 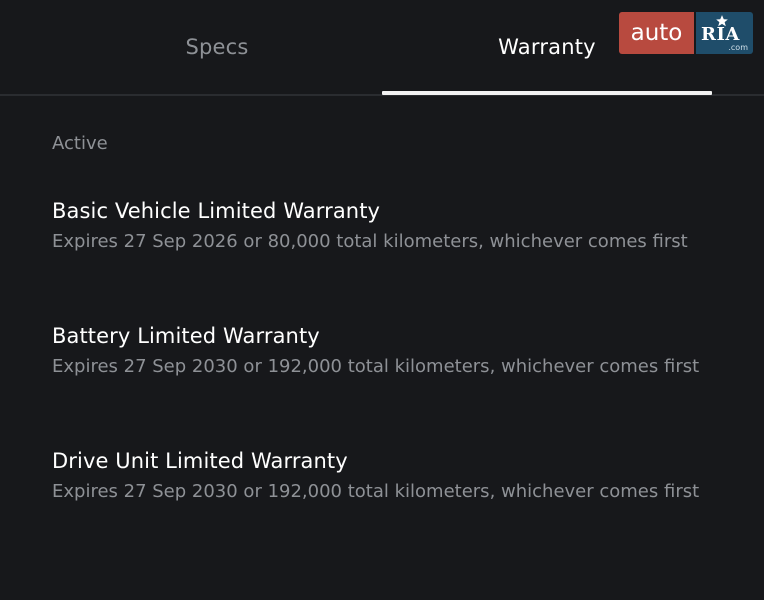 I want to click on warranty-title: Drive Unit Limited Warranty, so click(x=200, y=461).